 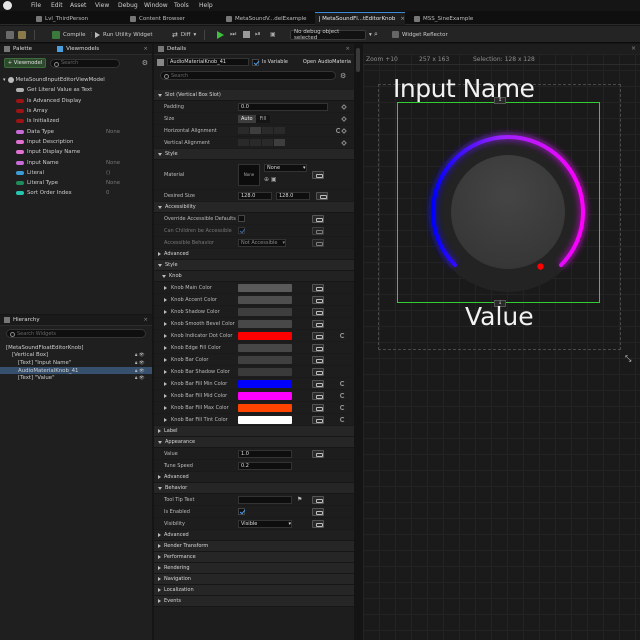 I want to click on search-icon: ⌕, so click(x=376, y=34).